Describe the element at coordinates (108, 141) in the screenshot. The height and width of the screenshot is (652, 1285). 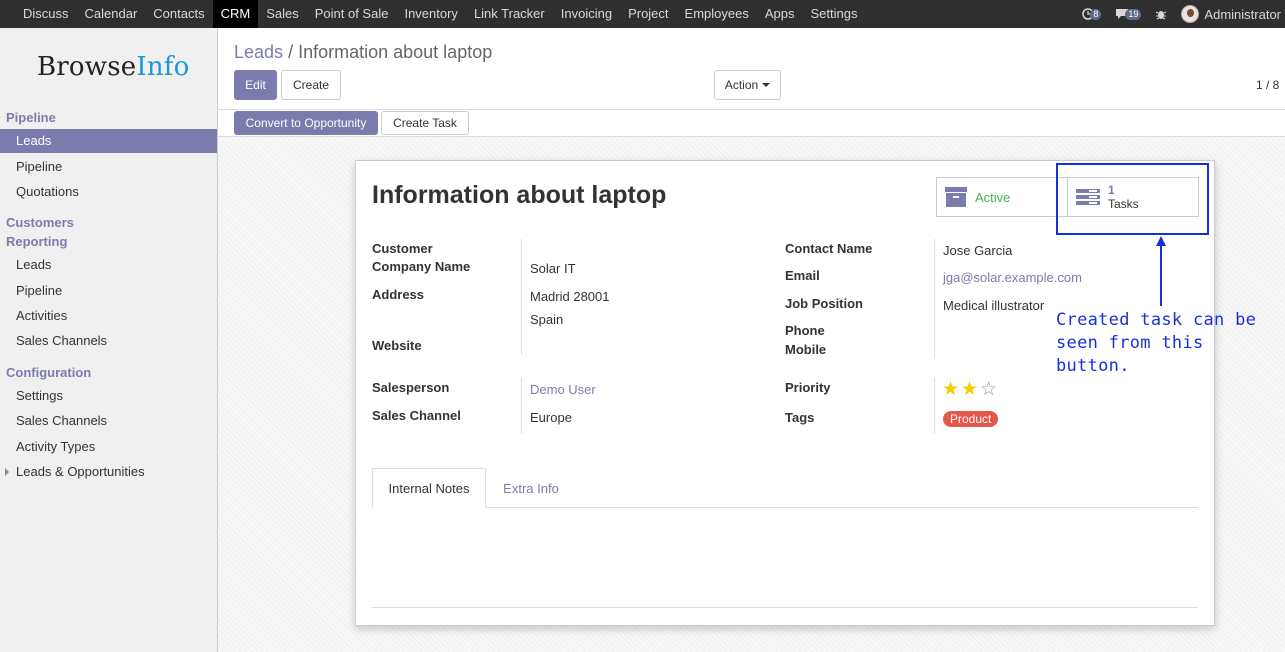
I see `sidebar-item-leads: Leads` at that location.